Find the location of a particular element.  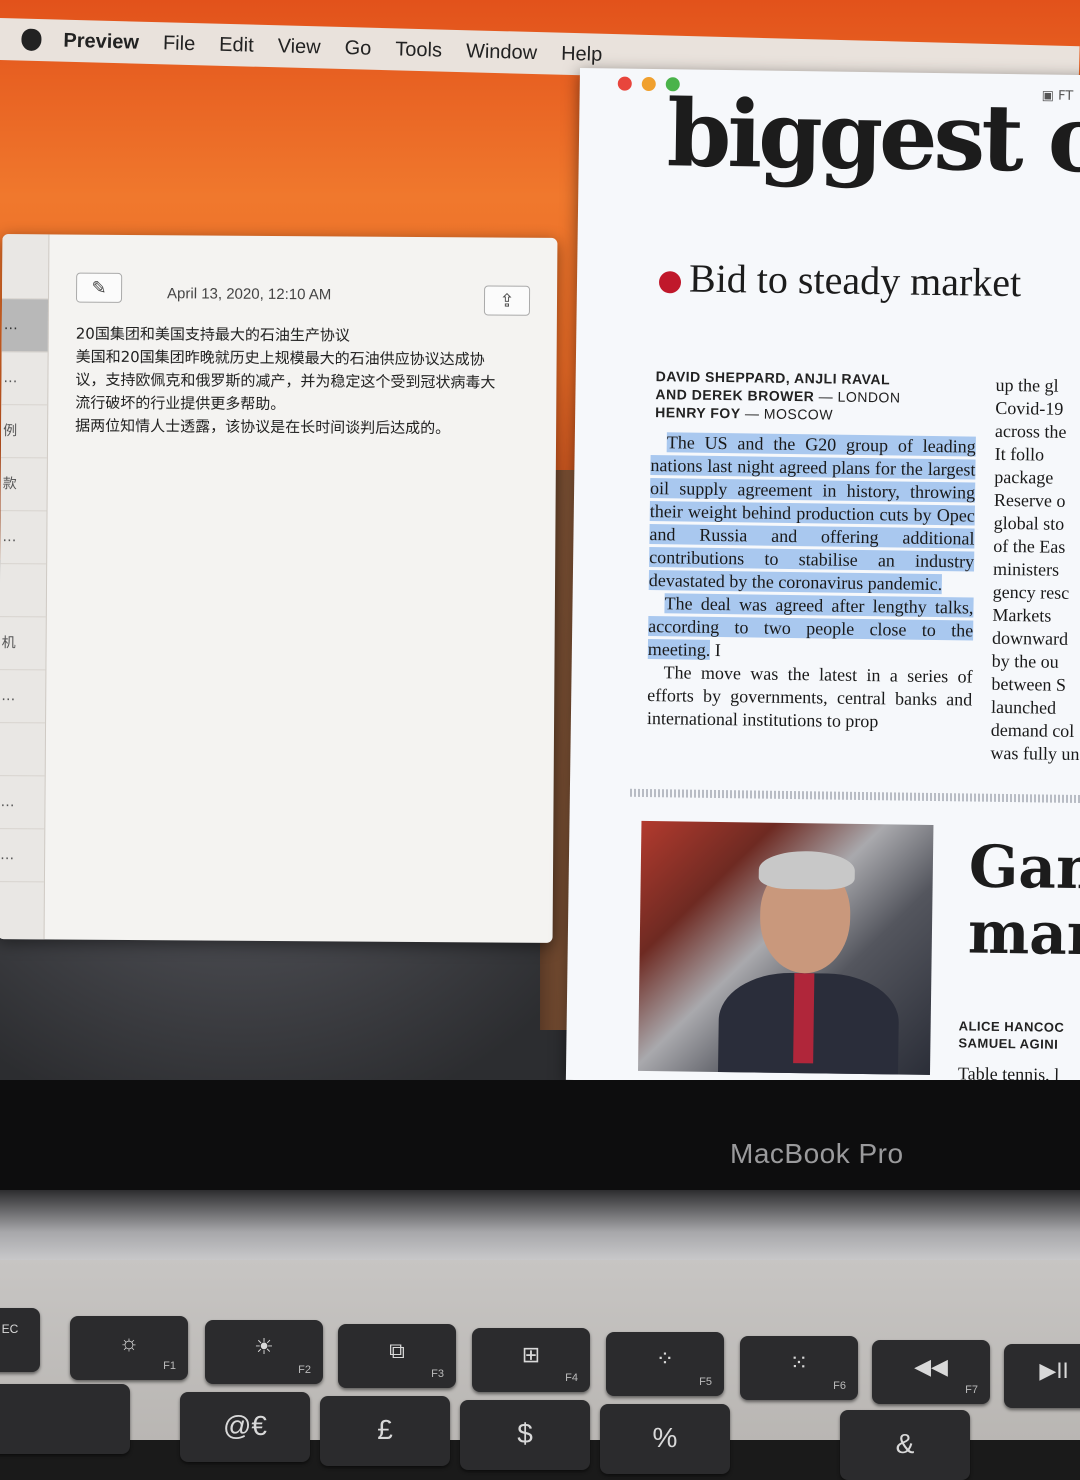

column-line: It follo is located at coordinates (1019, 454).